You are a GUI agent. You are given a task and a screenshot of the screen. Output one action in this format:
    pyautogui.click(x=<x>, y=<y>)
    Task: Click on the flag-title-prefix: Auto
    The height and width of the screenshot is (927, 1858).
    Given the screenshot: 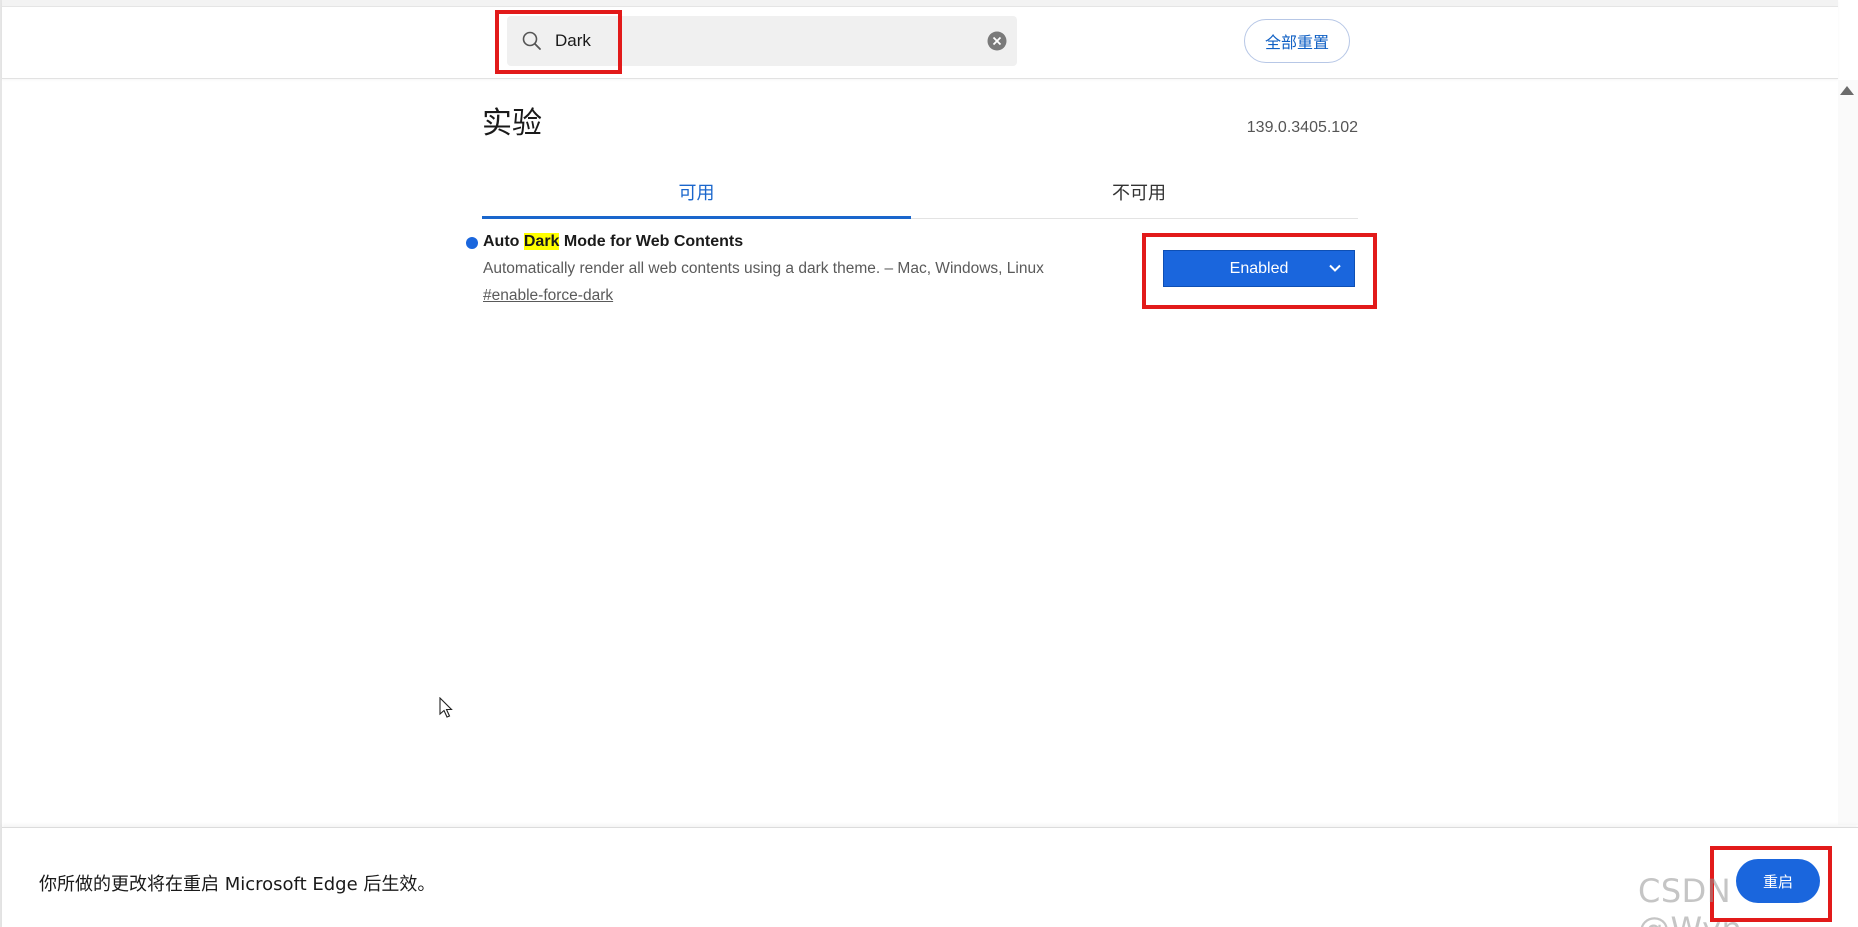 What is the action you would take?
    pyautogui.click(x=503, y=241)
    